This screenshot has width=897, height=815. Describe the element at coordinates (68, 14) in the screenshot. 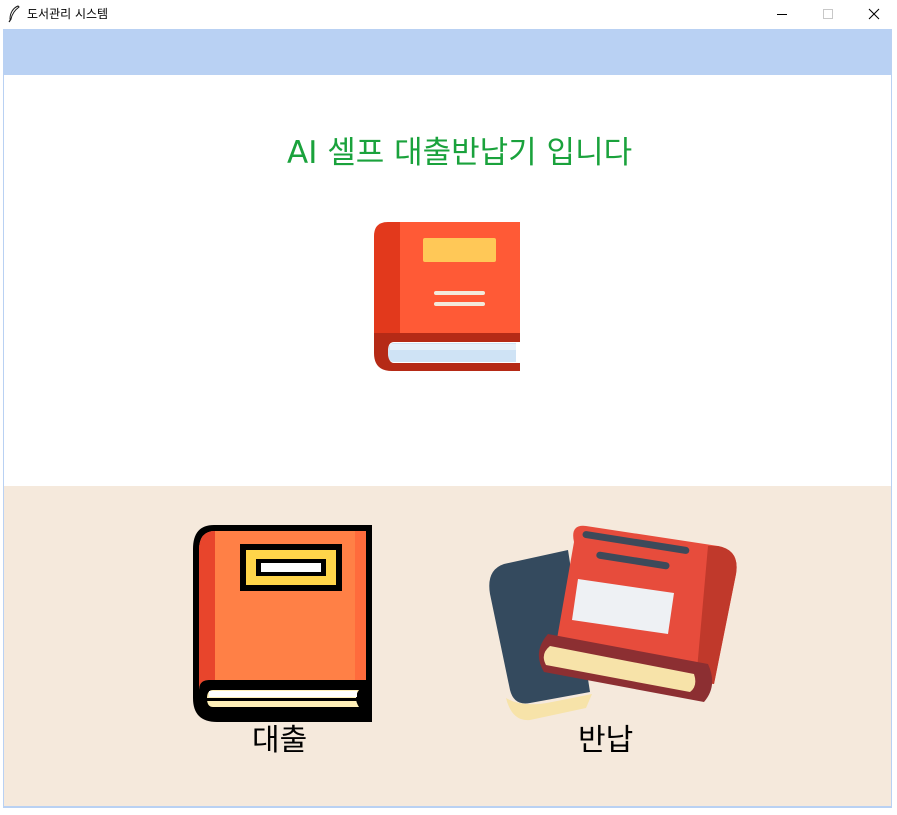

I see `window-title: 도서관리 시스템` at that location.